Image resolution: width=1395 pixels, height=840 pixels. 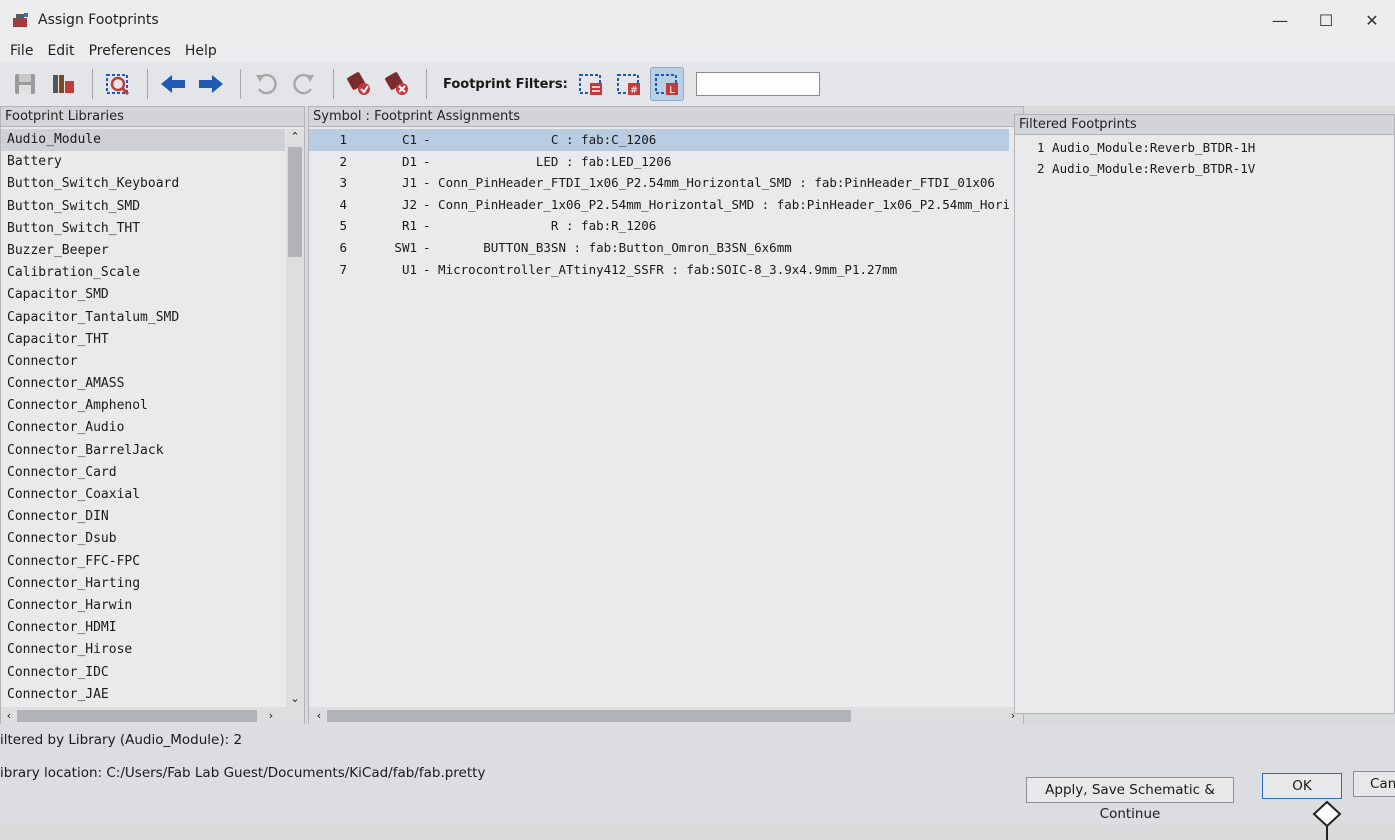 I want to click on library-item: Connector_IDC, so click(x=143, y=673).